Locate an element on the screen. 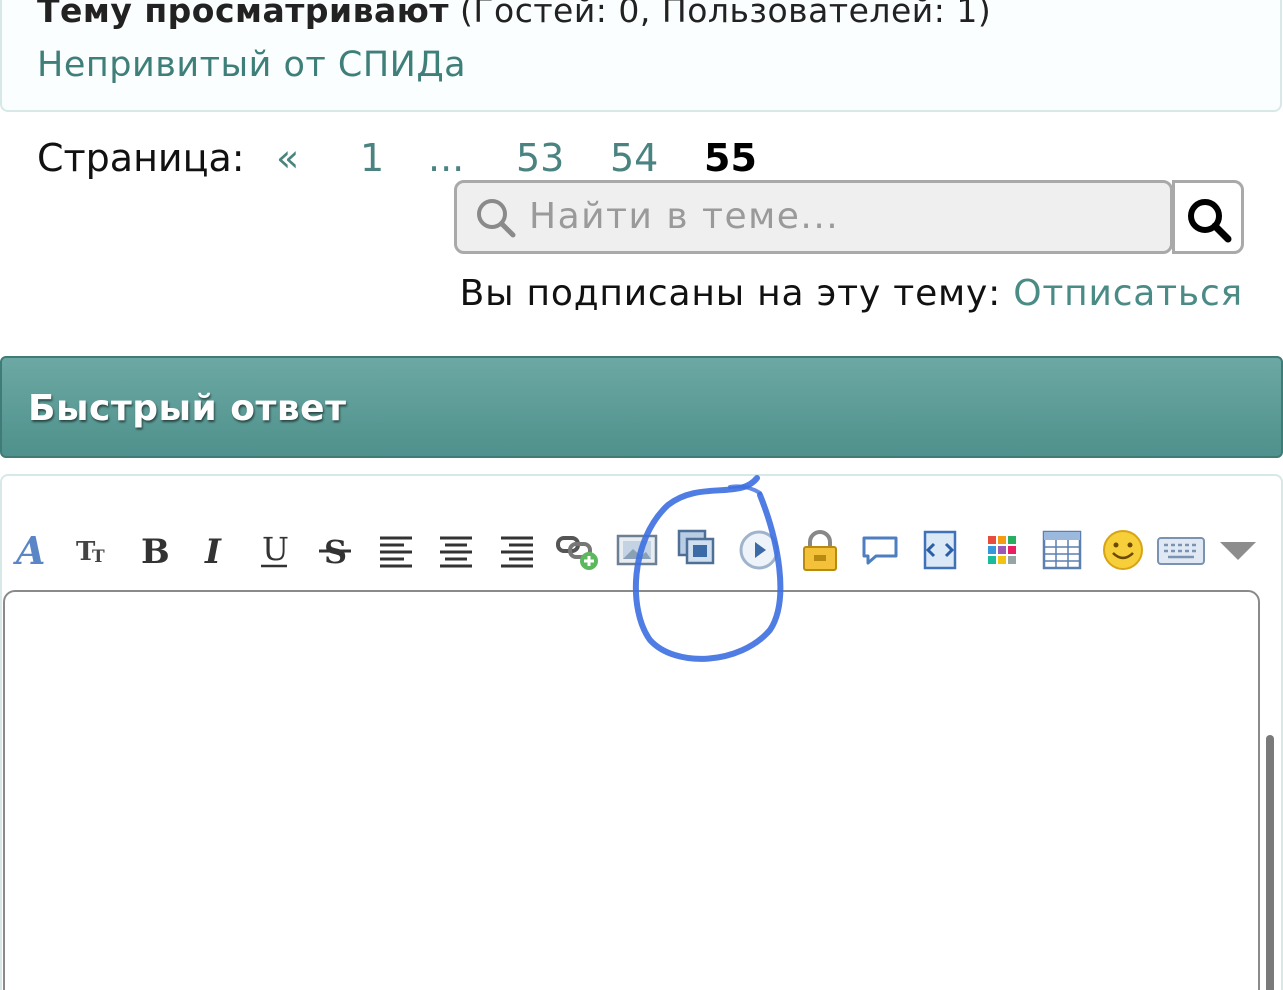 The height and width of the screenshot is (990, 1283). table-icon is located at coordinates (1062, 550).